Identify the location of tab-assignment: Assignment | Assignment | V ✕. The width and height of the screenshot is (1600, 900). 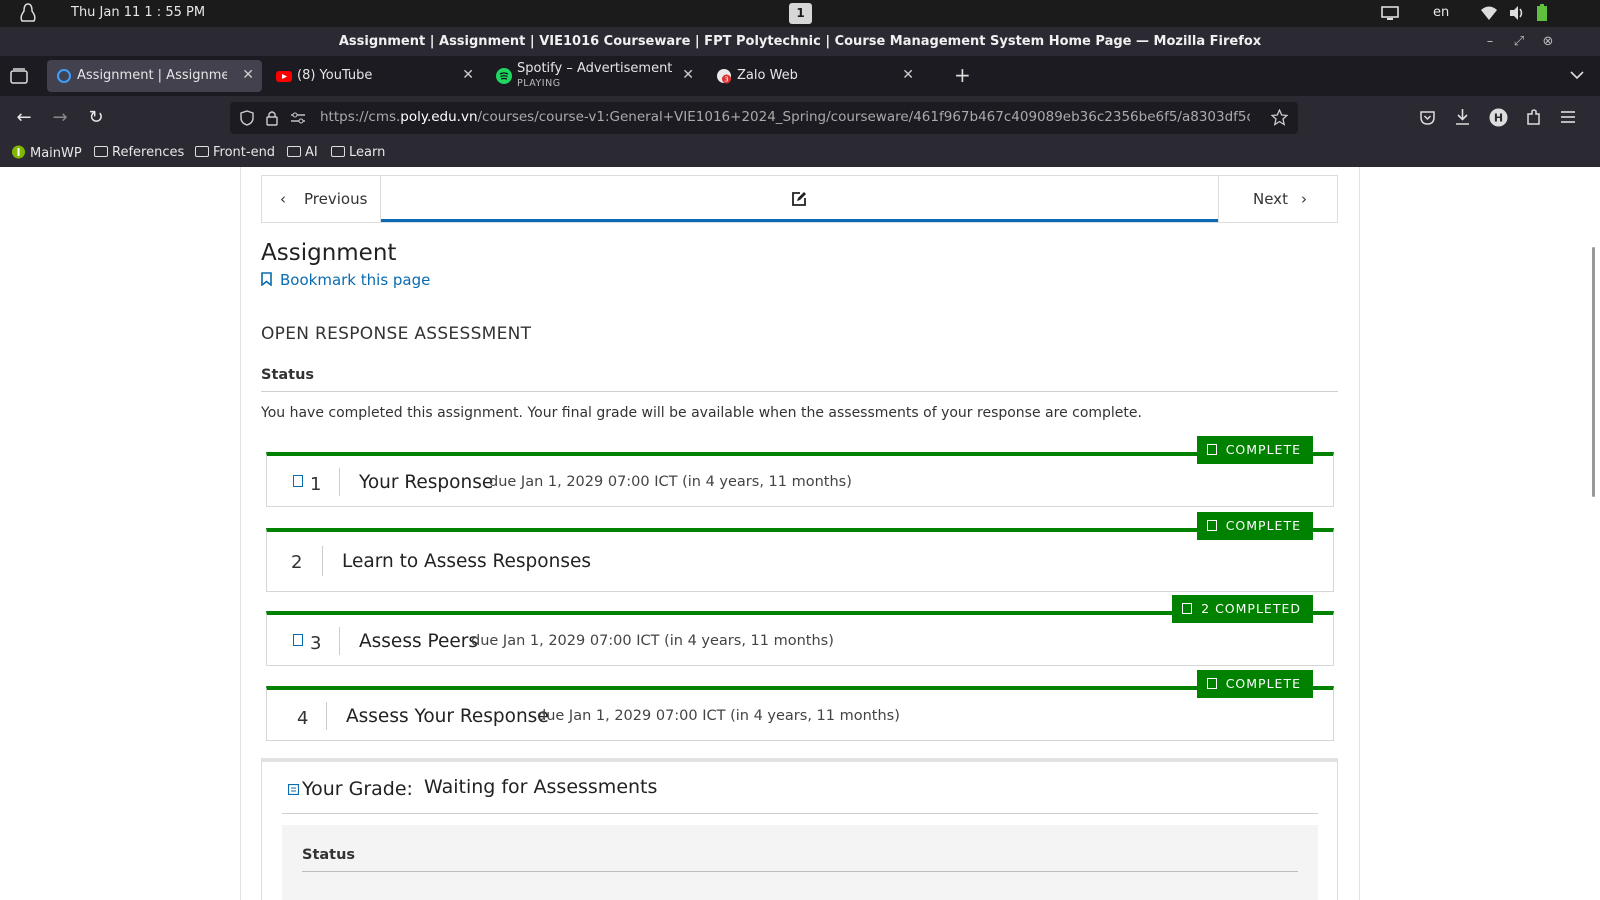
(154, 76).